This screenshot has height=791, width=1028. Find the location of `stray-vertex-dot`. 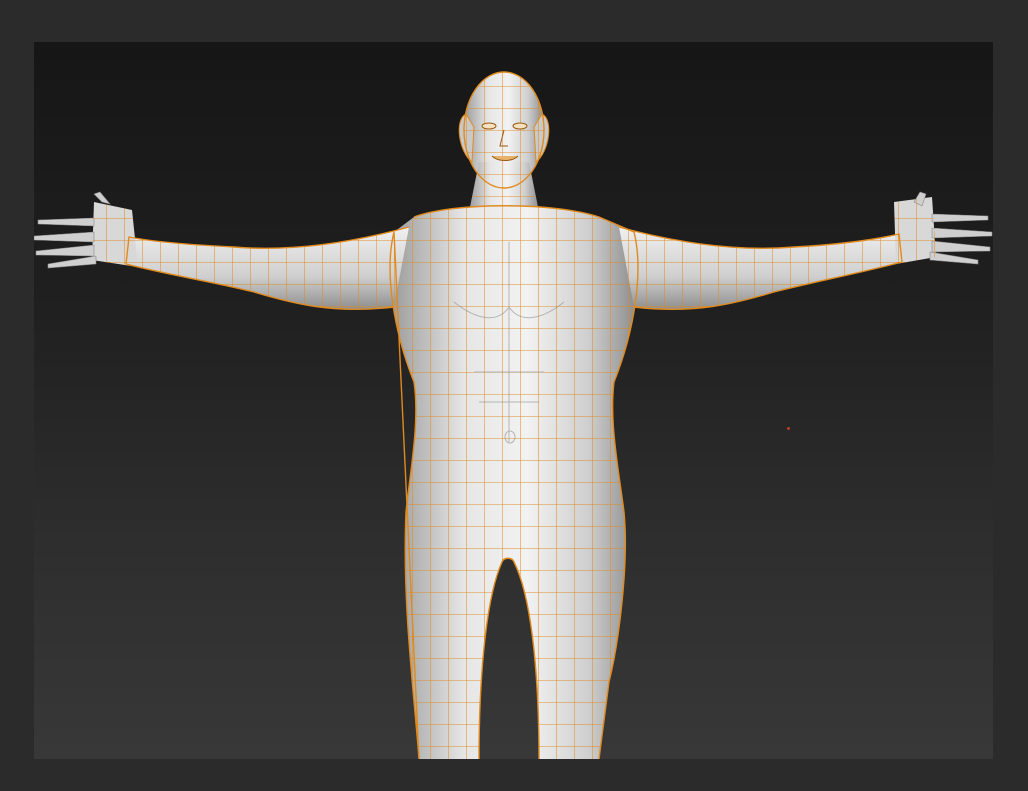

stray-vertex-dot is located at coordinates (788, 428).